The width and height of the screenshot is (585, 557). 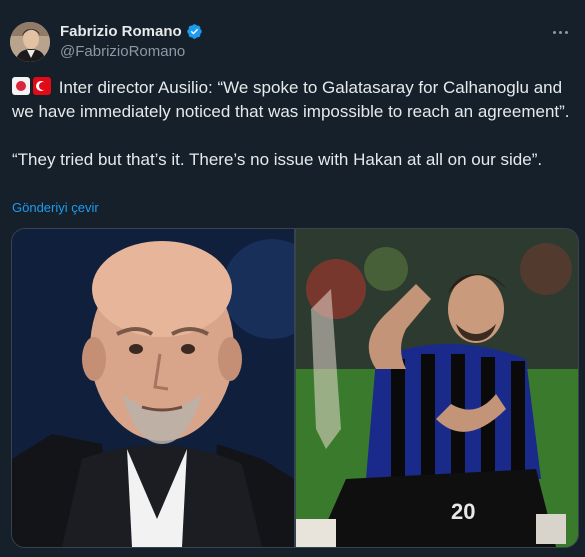 I want to click on author-display-name: Fabrizio Romano, so click(x=121, y=31).